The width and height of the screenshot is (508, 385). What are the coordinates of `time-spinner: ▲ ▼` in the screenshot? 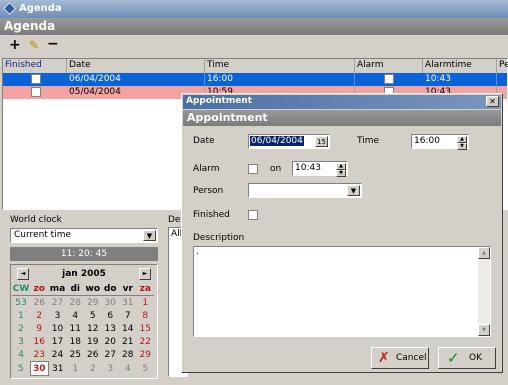 It's located at (462, 143).